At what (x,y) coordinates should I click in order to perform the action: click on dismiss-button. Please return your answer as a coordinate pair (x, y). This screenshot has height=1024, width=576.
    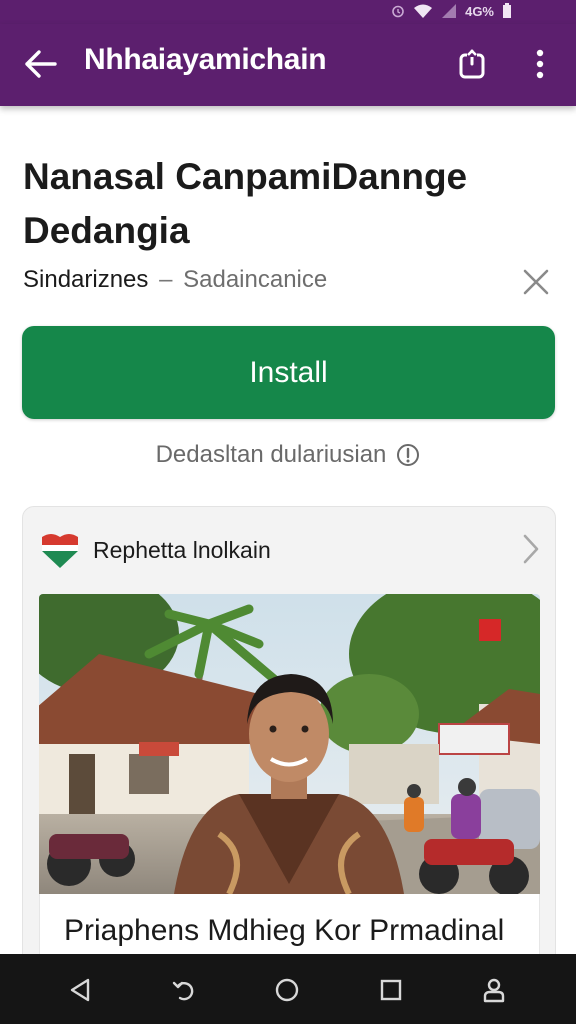
    Looking at the image, I should click on (536, 282).